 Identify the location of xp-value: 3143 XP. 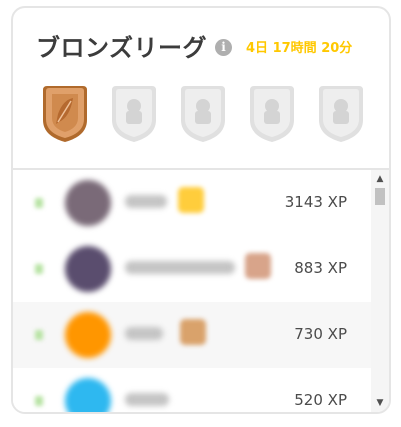
(315, 202).